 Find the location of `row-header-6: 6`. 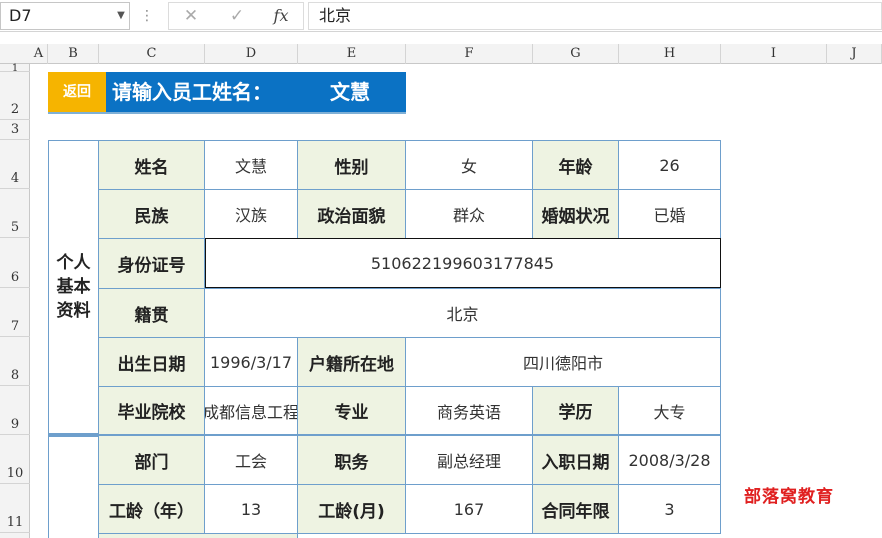

row-header-6: 6 is located at coordinates (15, 263).